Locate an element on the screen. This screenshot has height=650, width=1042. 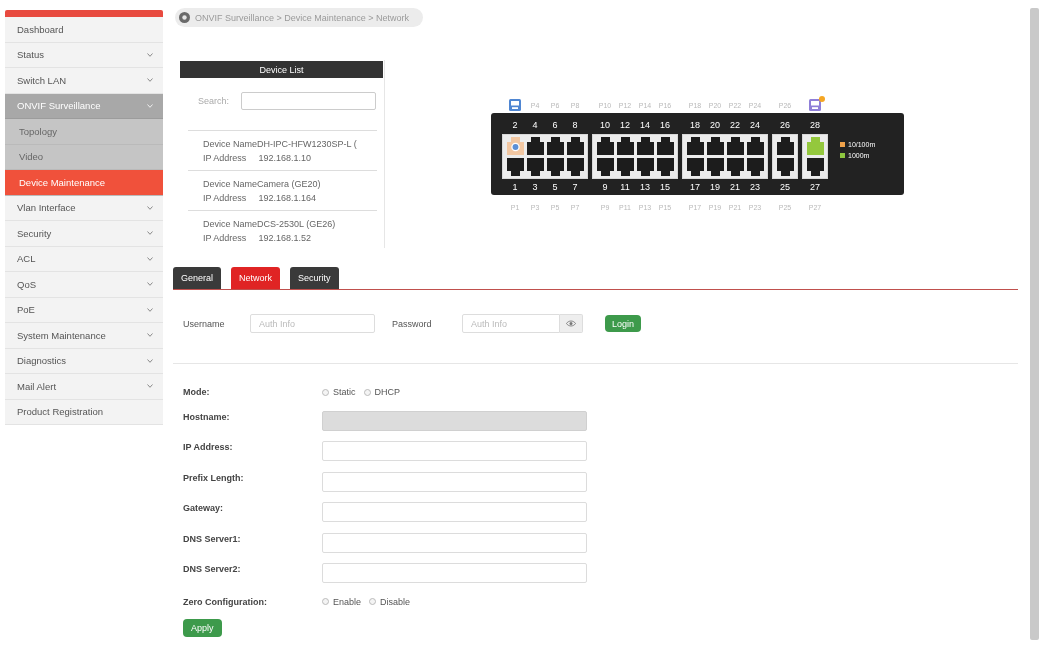
sidebar-item: Diagnostics is located at coordinates (84, 361).